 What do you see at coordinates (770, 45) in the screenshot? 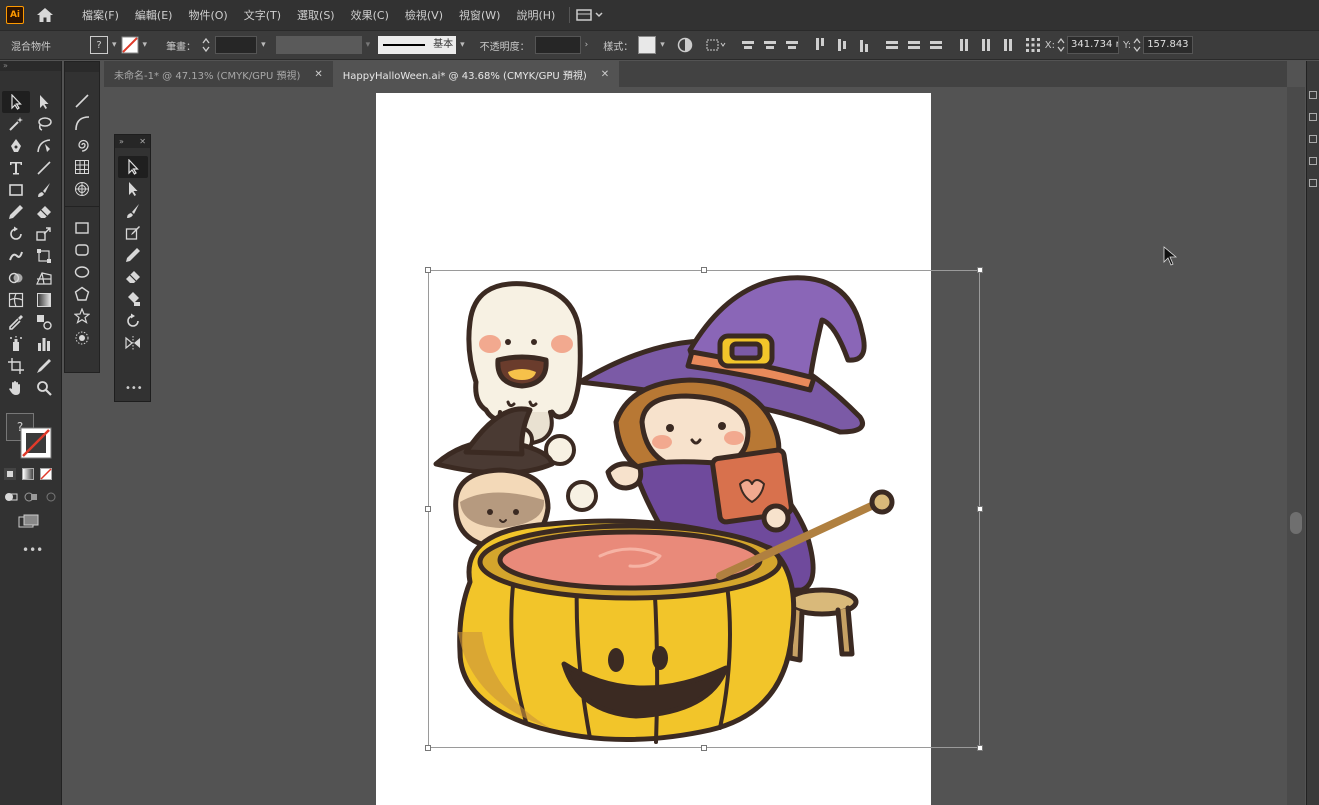
I see `align-hcenter-icon` at bounding box center [770, 45].